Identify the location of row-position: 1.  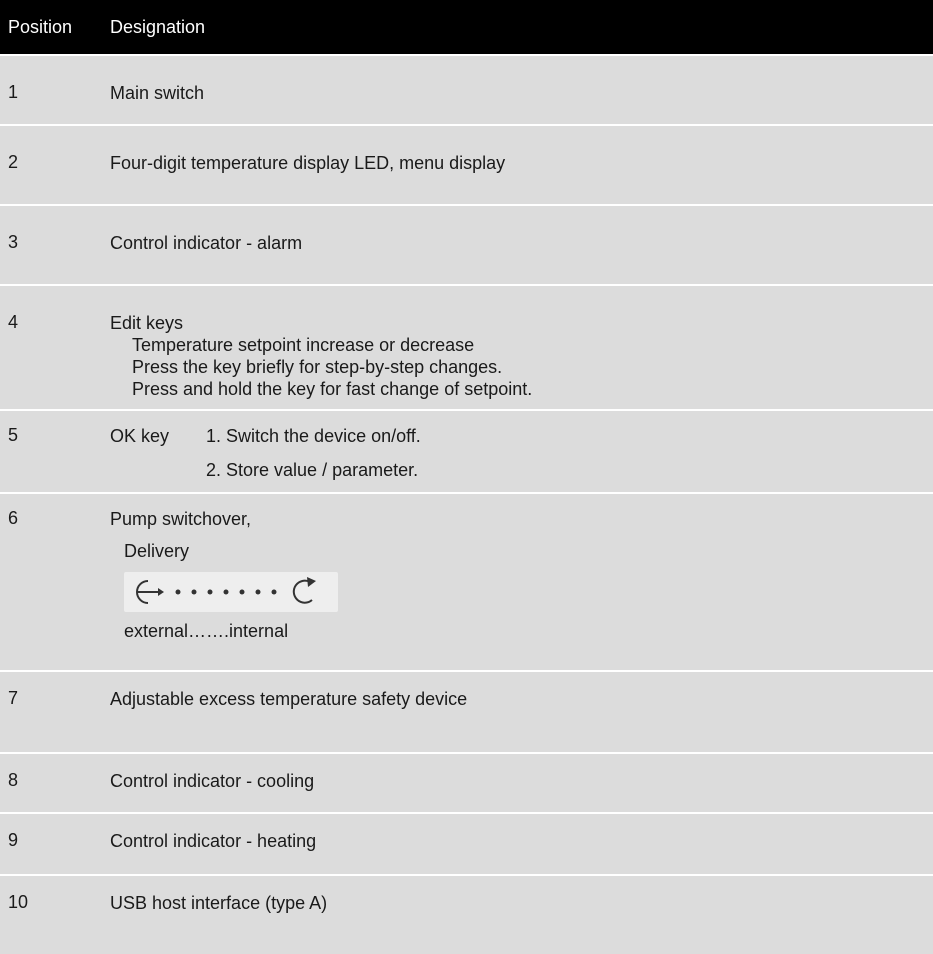
(13, 92).